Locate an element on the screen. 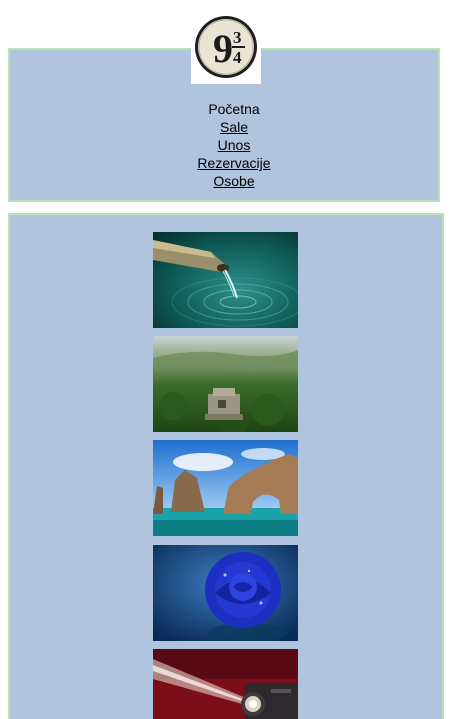 Image resolution: width=468 pixels, height=719 pixels. nav-link-unos: Unos is located at coordinates (234, 145).